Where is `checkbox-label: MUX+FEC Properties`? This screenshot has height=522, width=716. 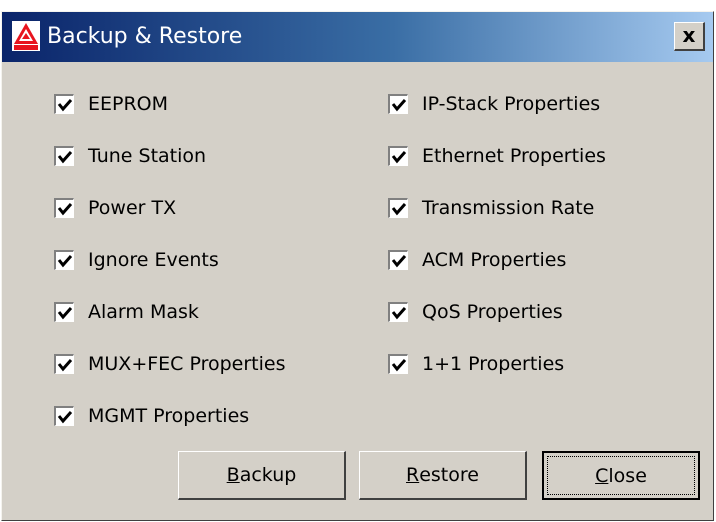
checkbox-label: MUX+FEC Properties is located at coordinates (187, 364).